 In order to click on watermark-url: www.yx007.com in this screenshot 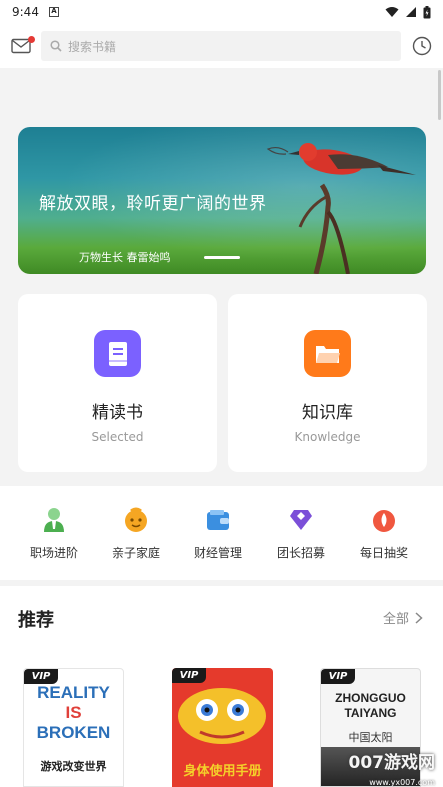, I will do `click(402, 782)`.